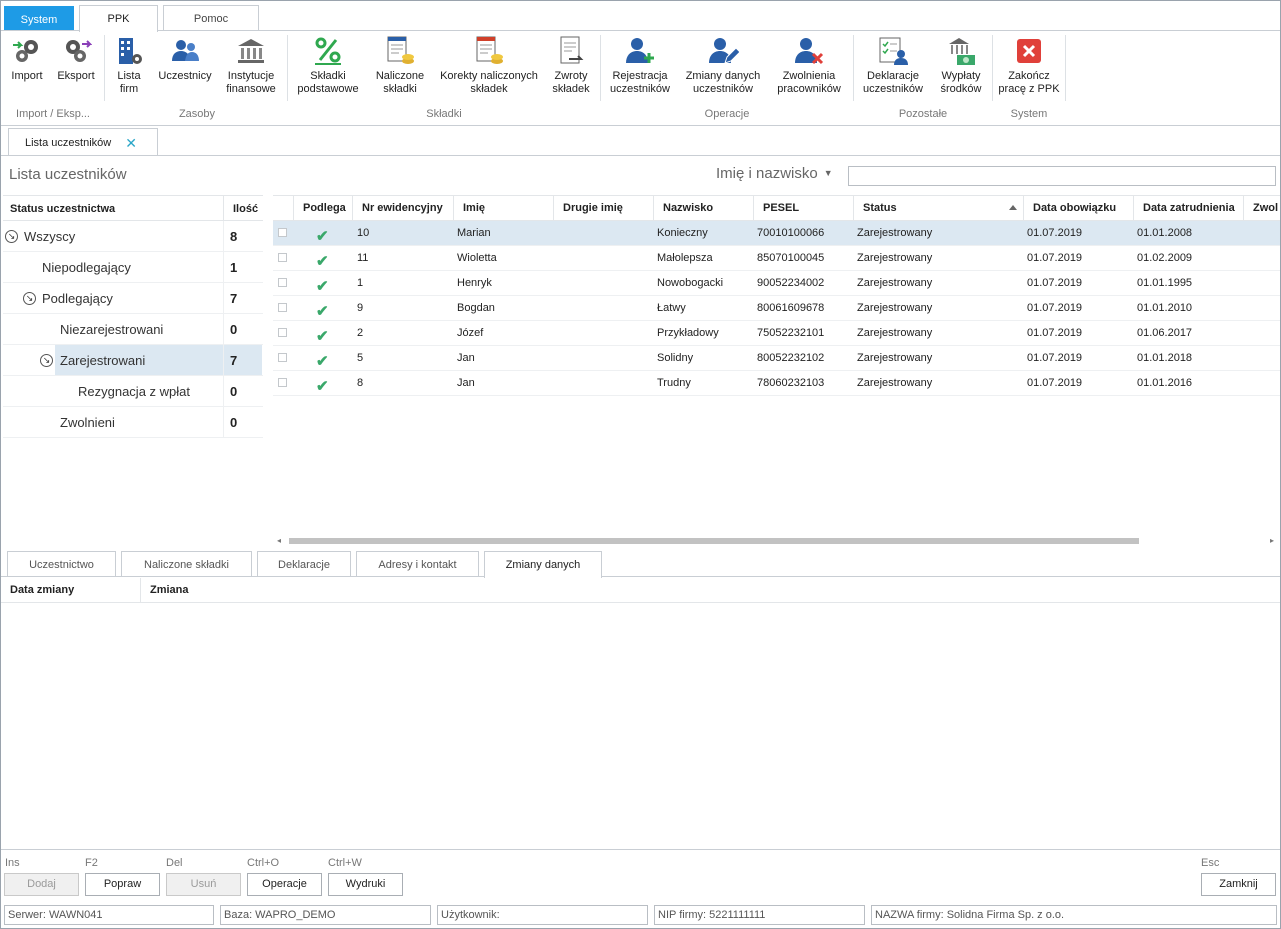 The image size is (1281, 929). I want to click on lista-firm-button: Lista firm, so click(129, 65).